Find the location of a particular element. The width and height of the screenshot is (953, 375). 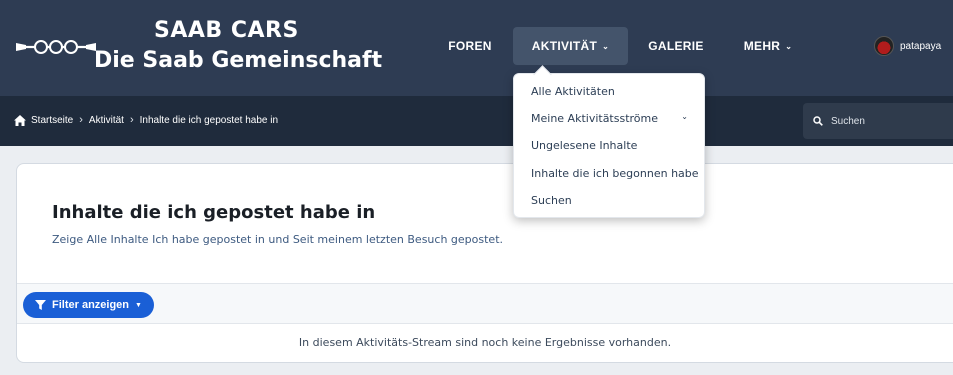

nav-item-galerie: GALERIE is located at coordinates (676, 46).